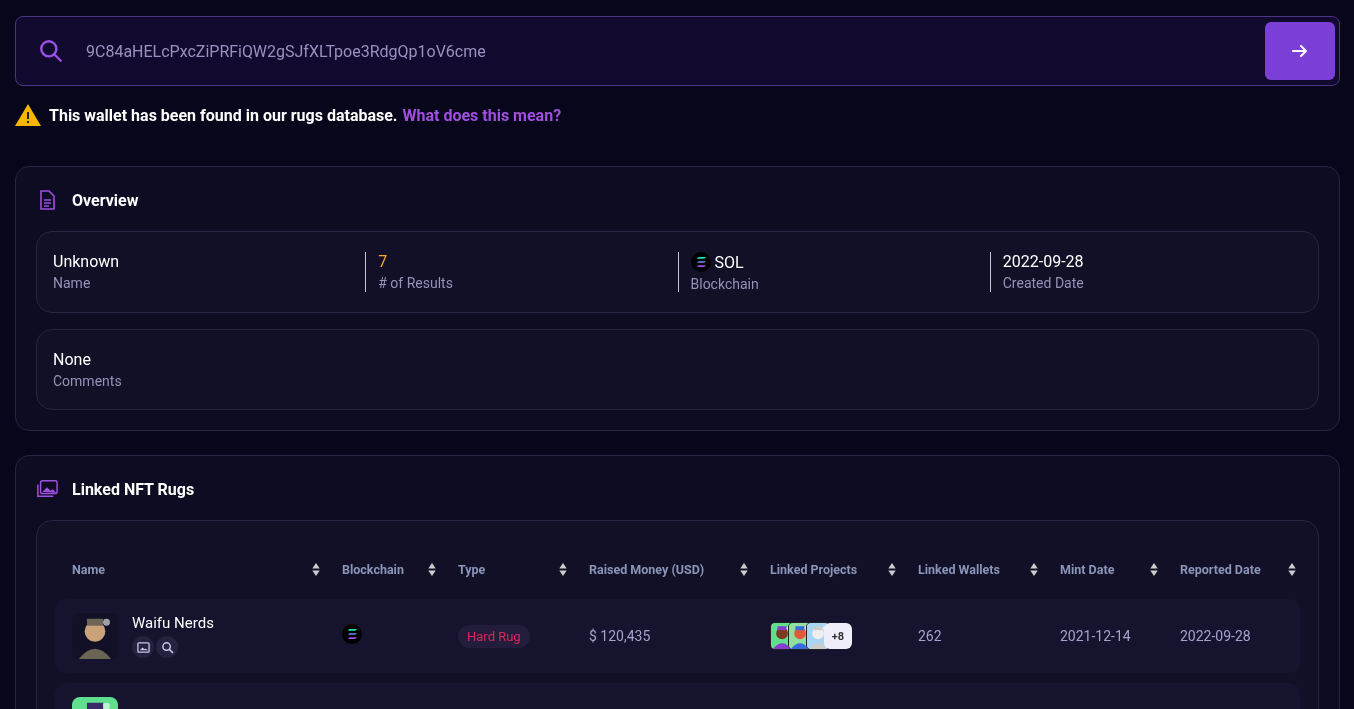 This screenshot has height=709, width=1354. What do you see at coordinates (1043, 261) in the screenshot?
I see `stat-value: 2022-09-28` at bounding box center [1043, 261].